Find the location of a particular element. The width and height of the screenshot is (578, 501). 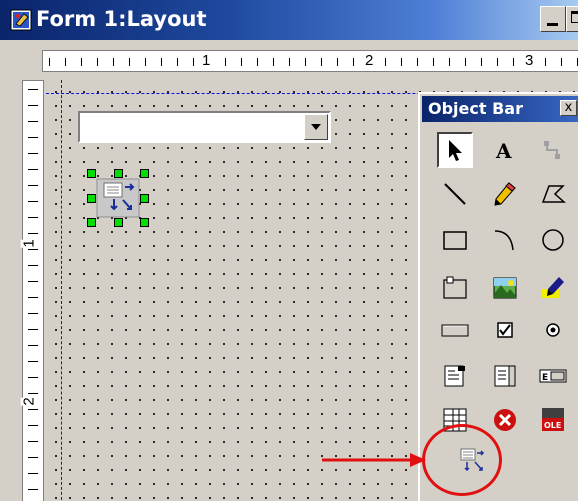

frame-tool is located at coordinates (455, 288).